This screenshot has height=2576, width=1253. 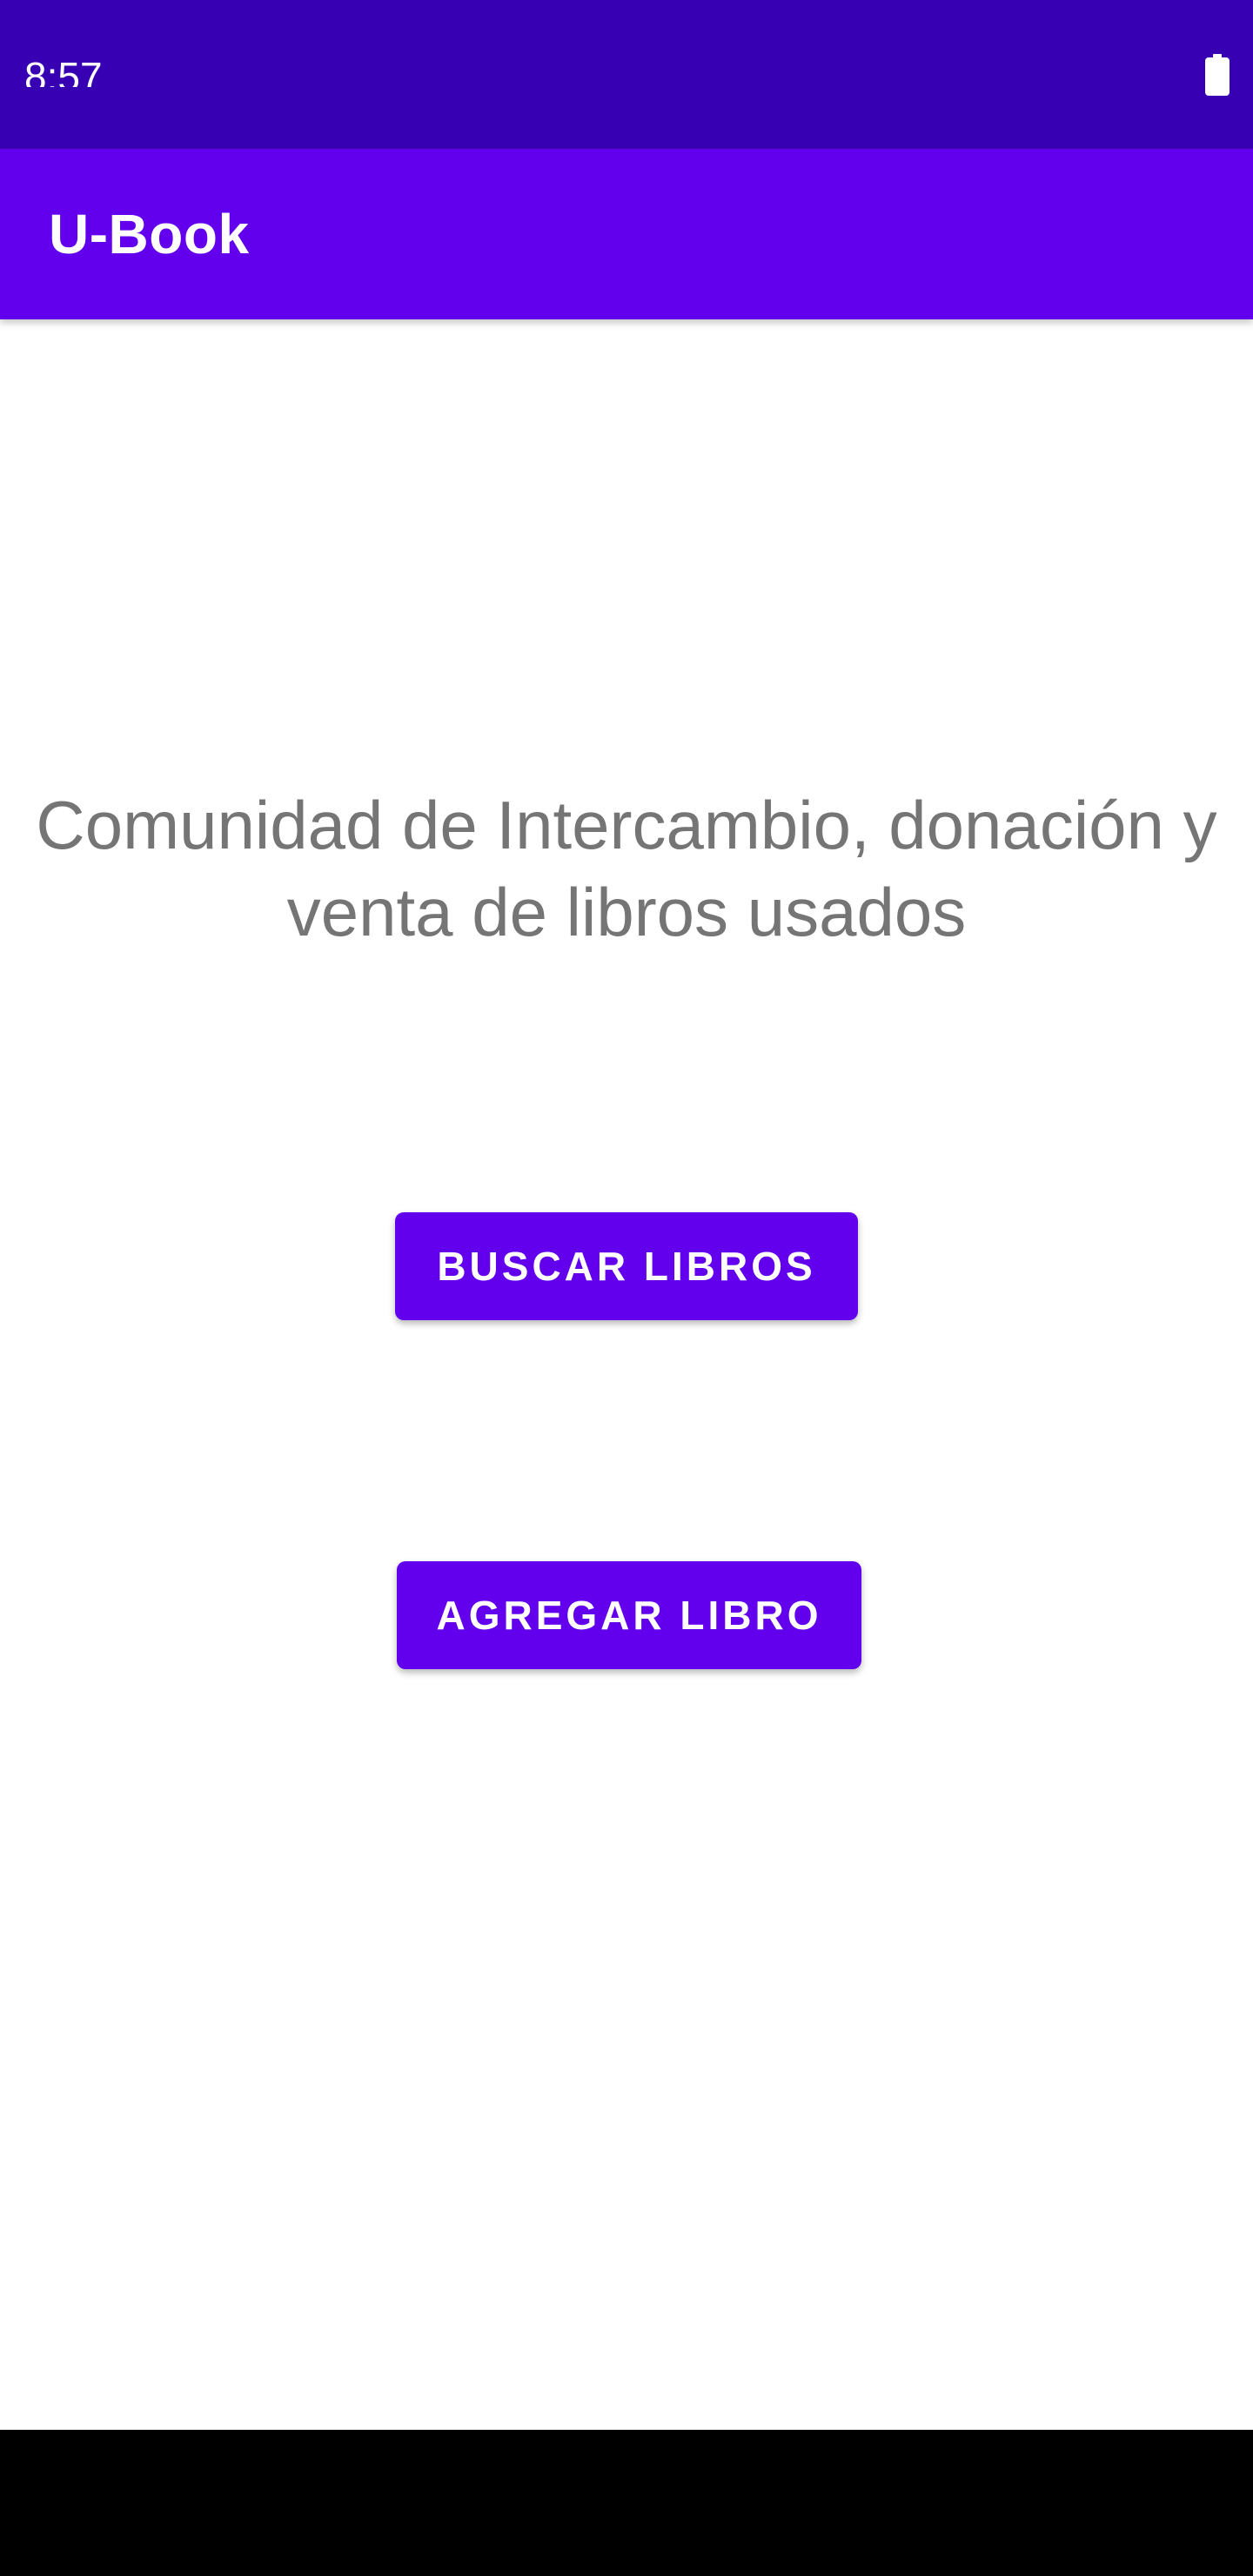 What do you see at coordinates (1217, 75) in the screenshot?
I see `battery-full-icon` at bounding box center [1217, 75].